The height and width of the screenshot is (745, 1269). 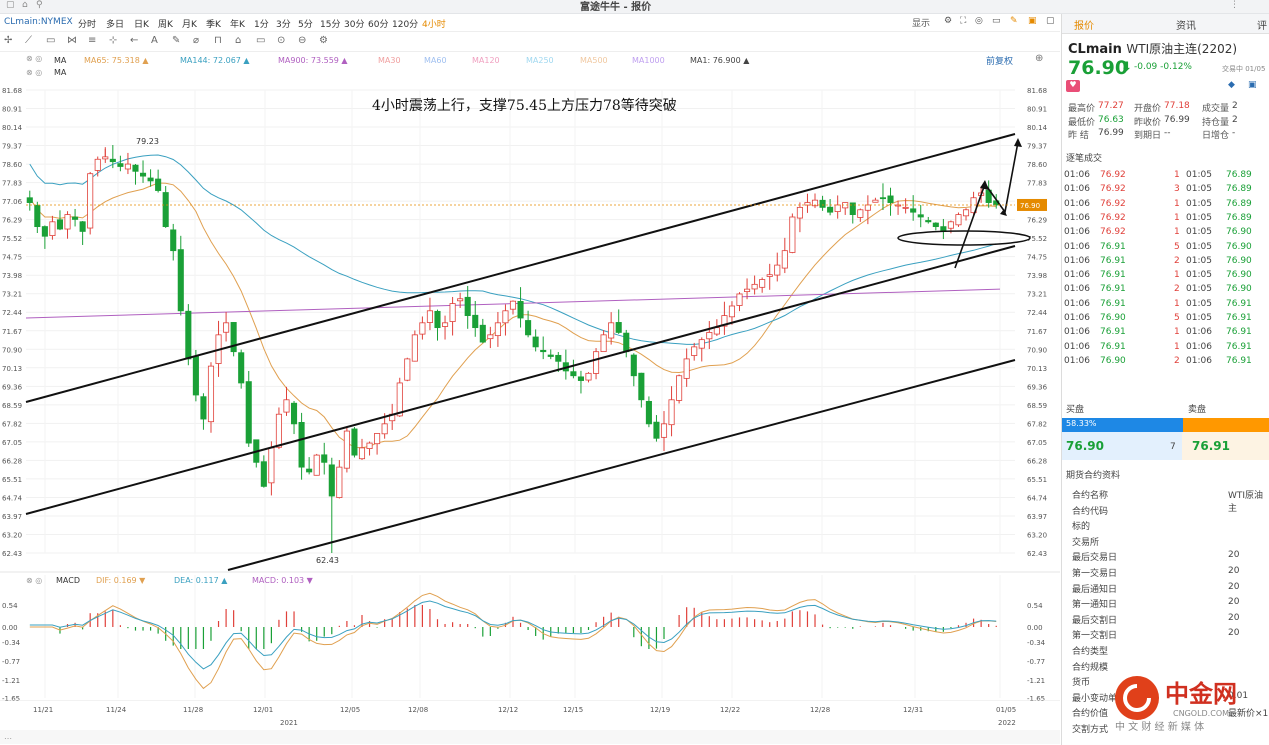 I want to click on pencil-icon: ✎, so click(x=176, y=40).